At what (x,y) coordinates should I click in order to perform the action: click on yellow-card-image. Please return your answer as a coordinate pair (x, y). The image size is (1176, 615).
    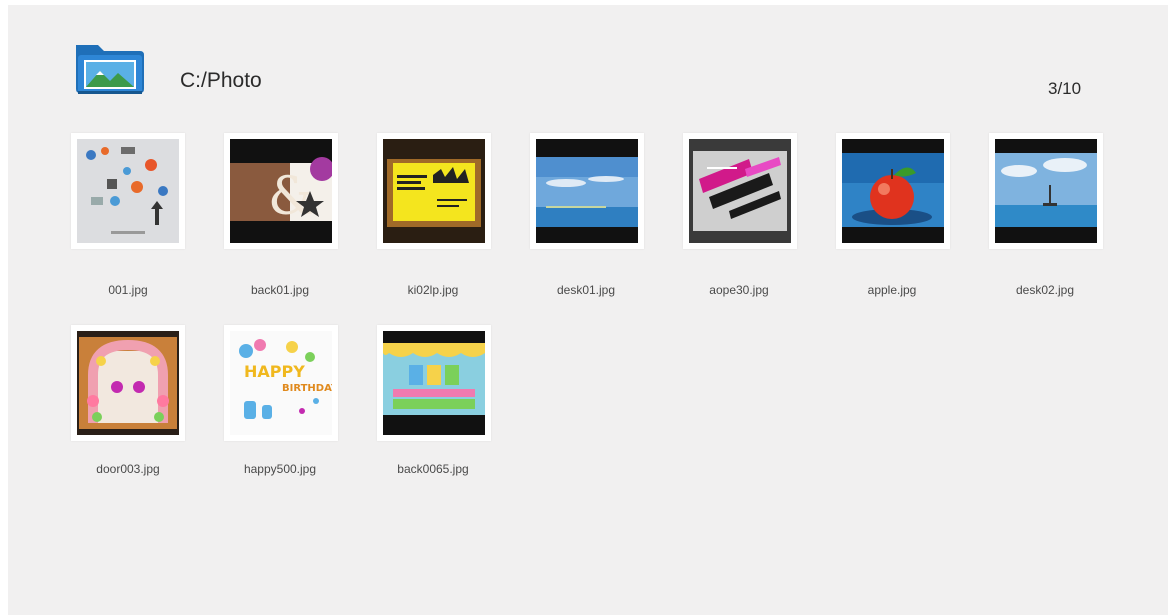
    Looking at the image, I should click on (434, 191).